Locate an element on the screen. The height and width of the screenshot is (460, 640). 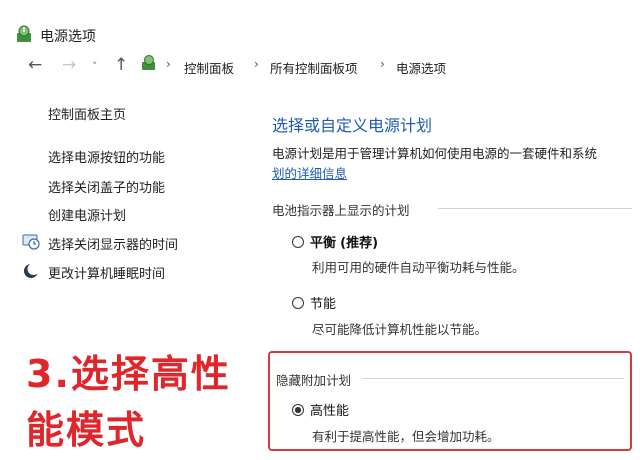
battery-plans-group-label: 电池指示器上显示的计划 is located at coordinates (341, 210).